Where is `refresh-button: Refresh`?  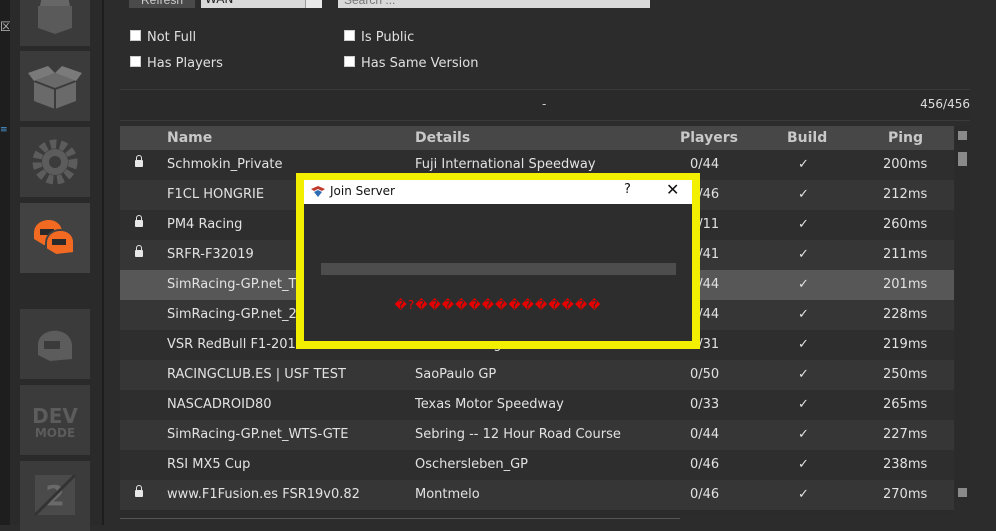
refresh-button: Refresh is located at coordinates (162, 4).